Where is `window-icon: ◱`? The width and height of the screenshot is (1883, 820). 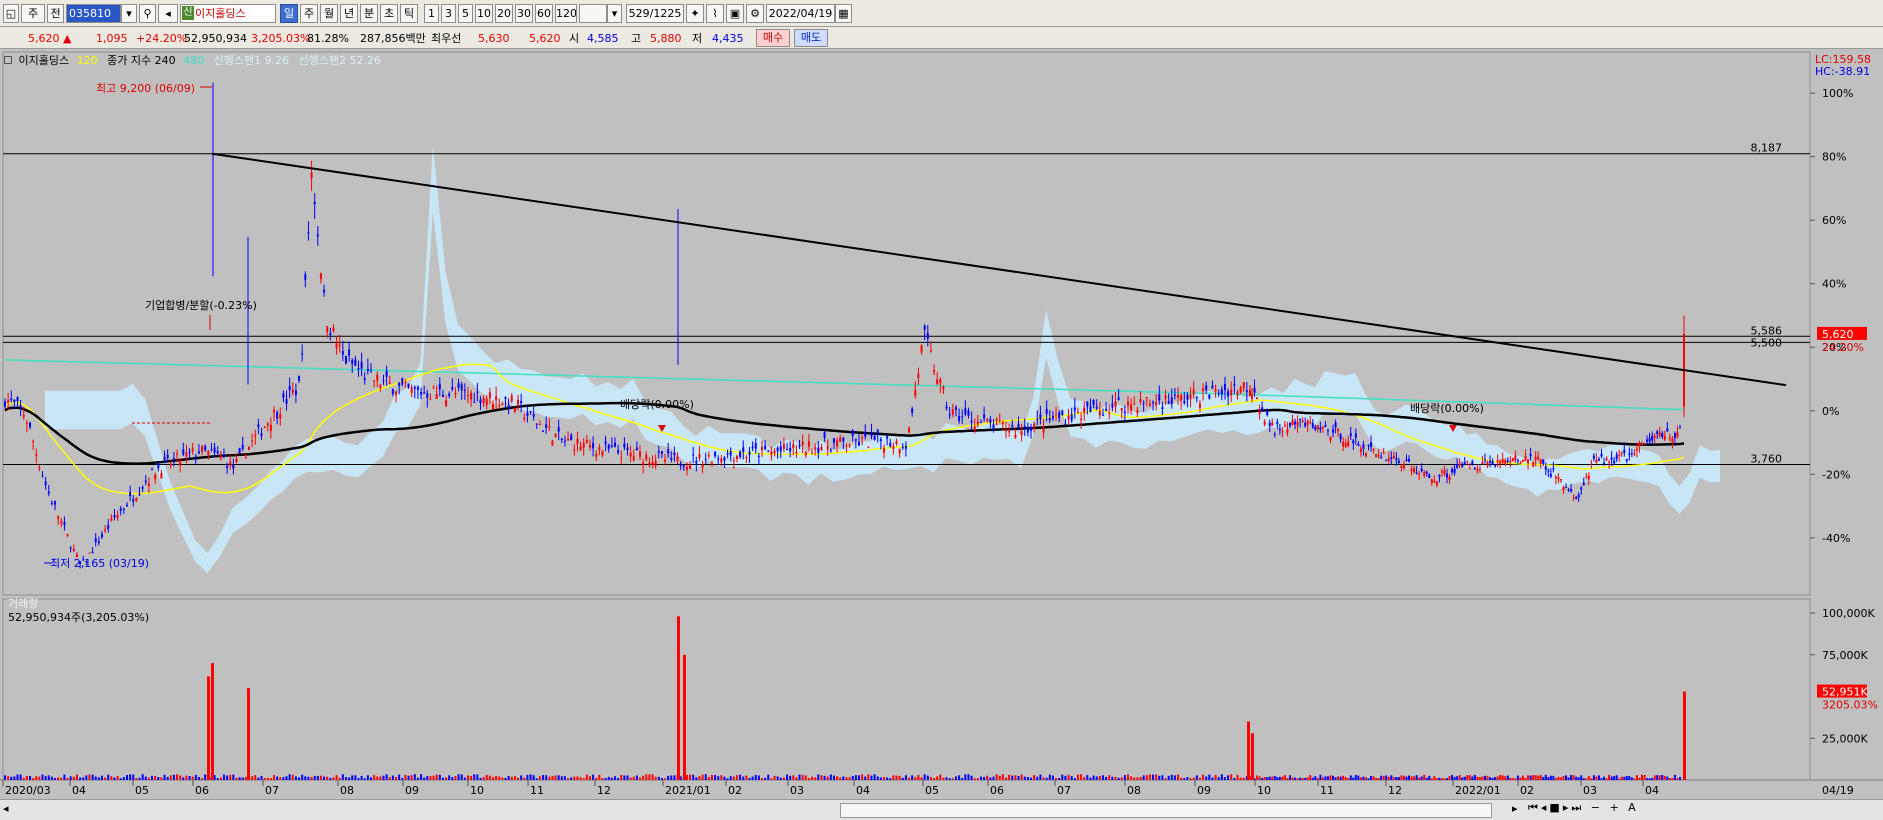
window-icon: ◱ is located at coordinates (11, 13).